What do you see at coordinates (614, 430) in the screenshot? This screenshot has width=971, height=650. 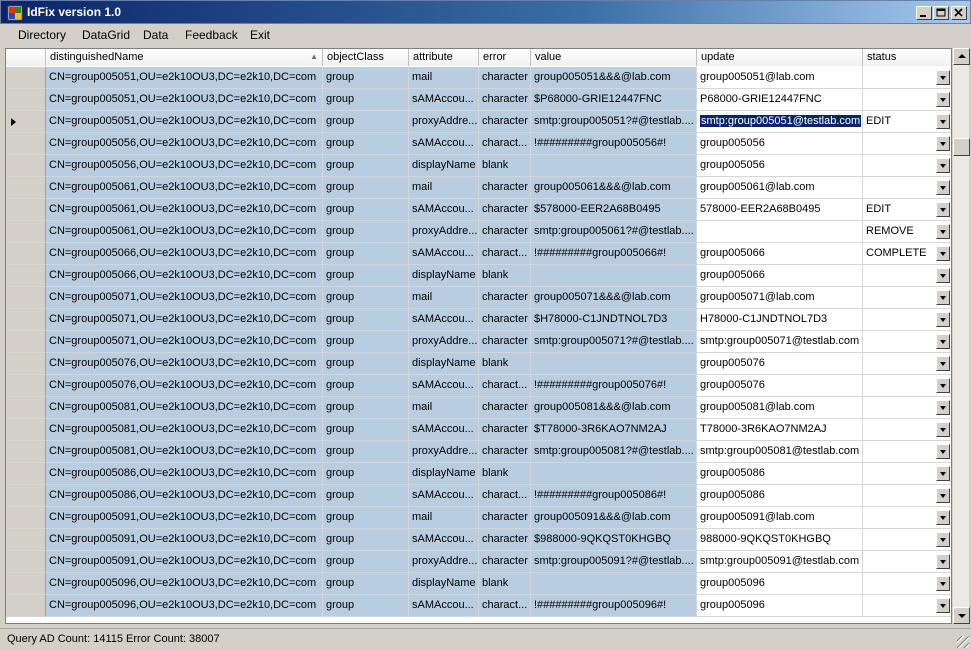 I see `cell-value: $T78000-3R6KAO7NM2AJ` at bounding box center [614, 430].